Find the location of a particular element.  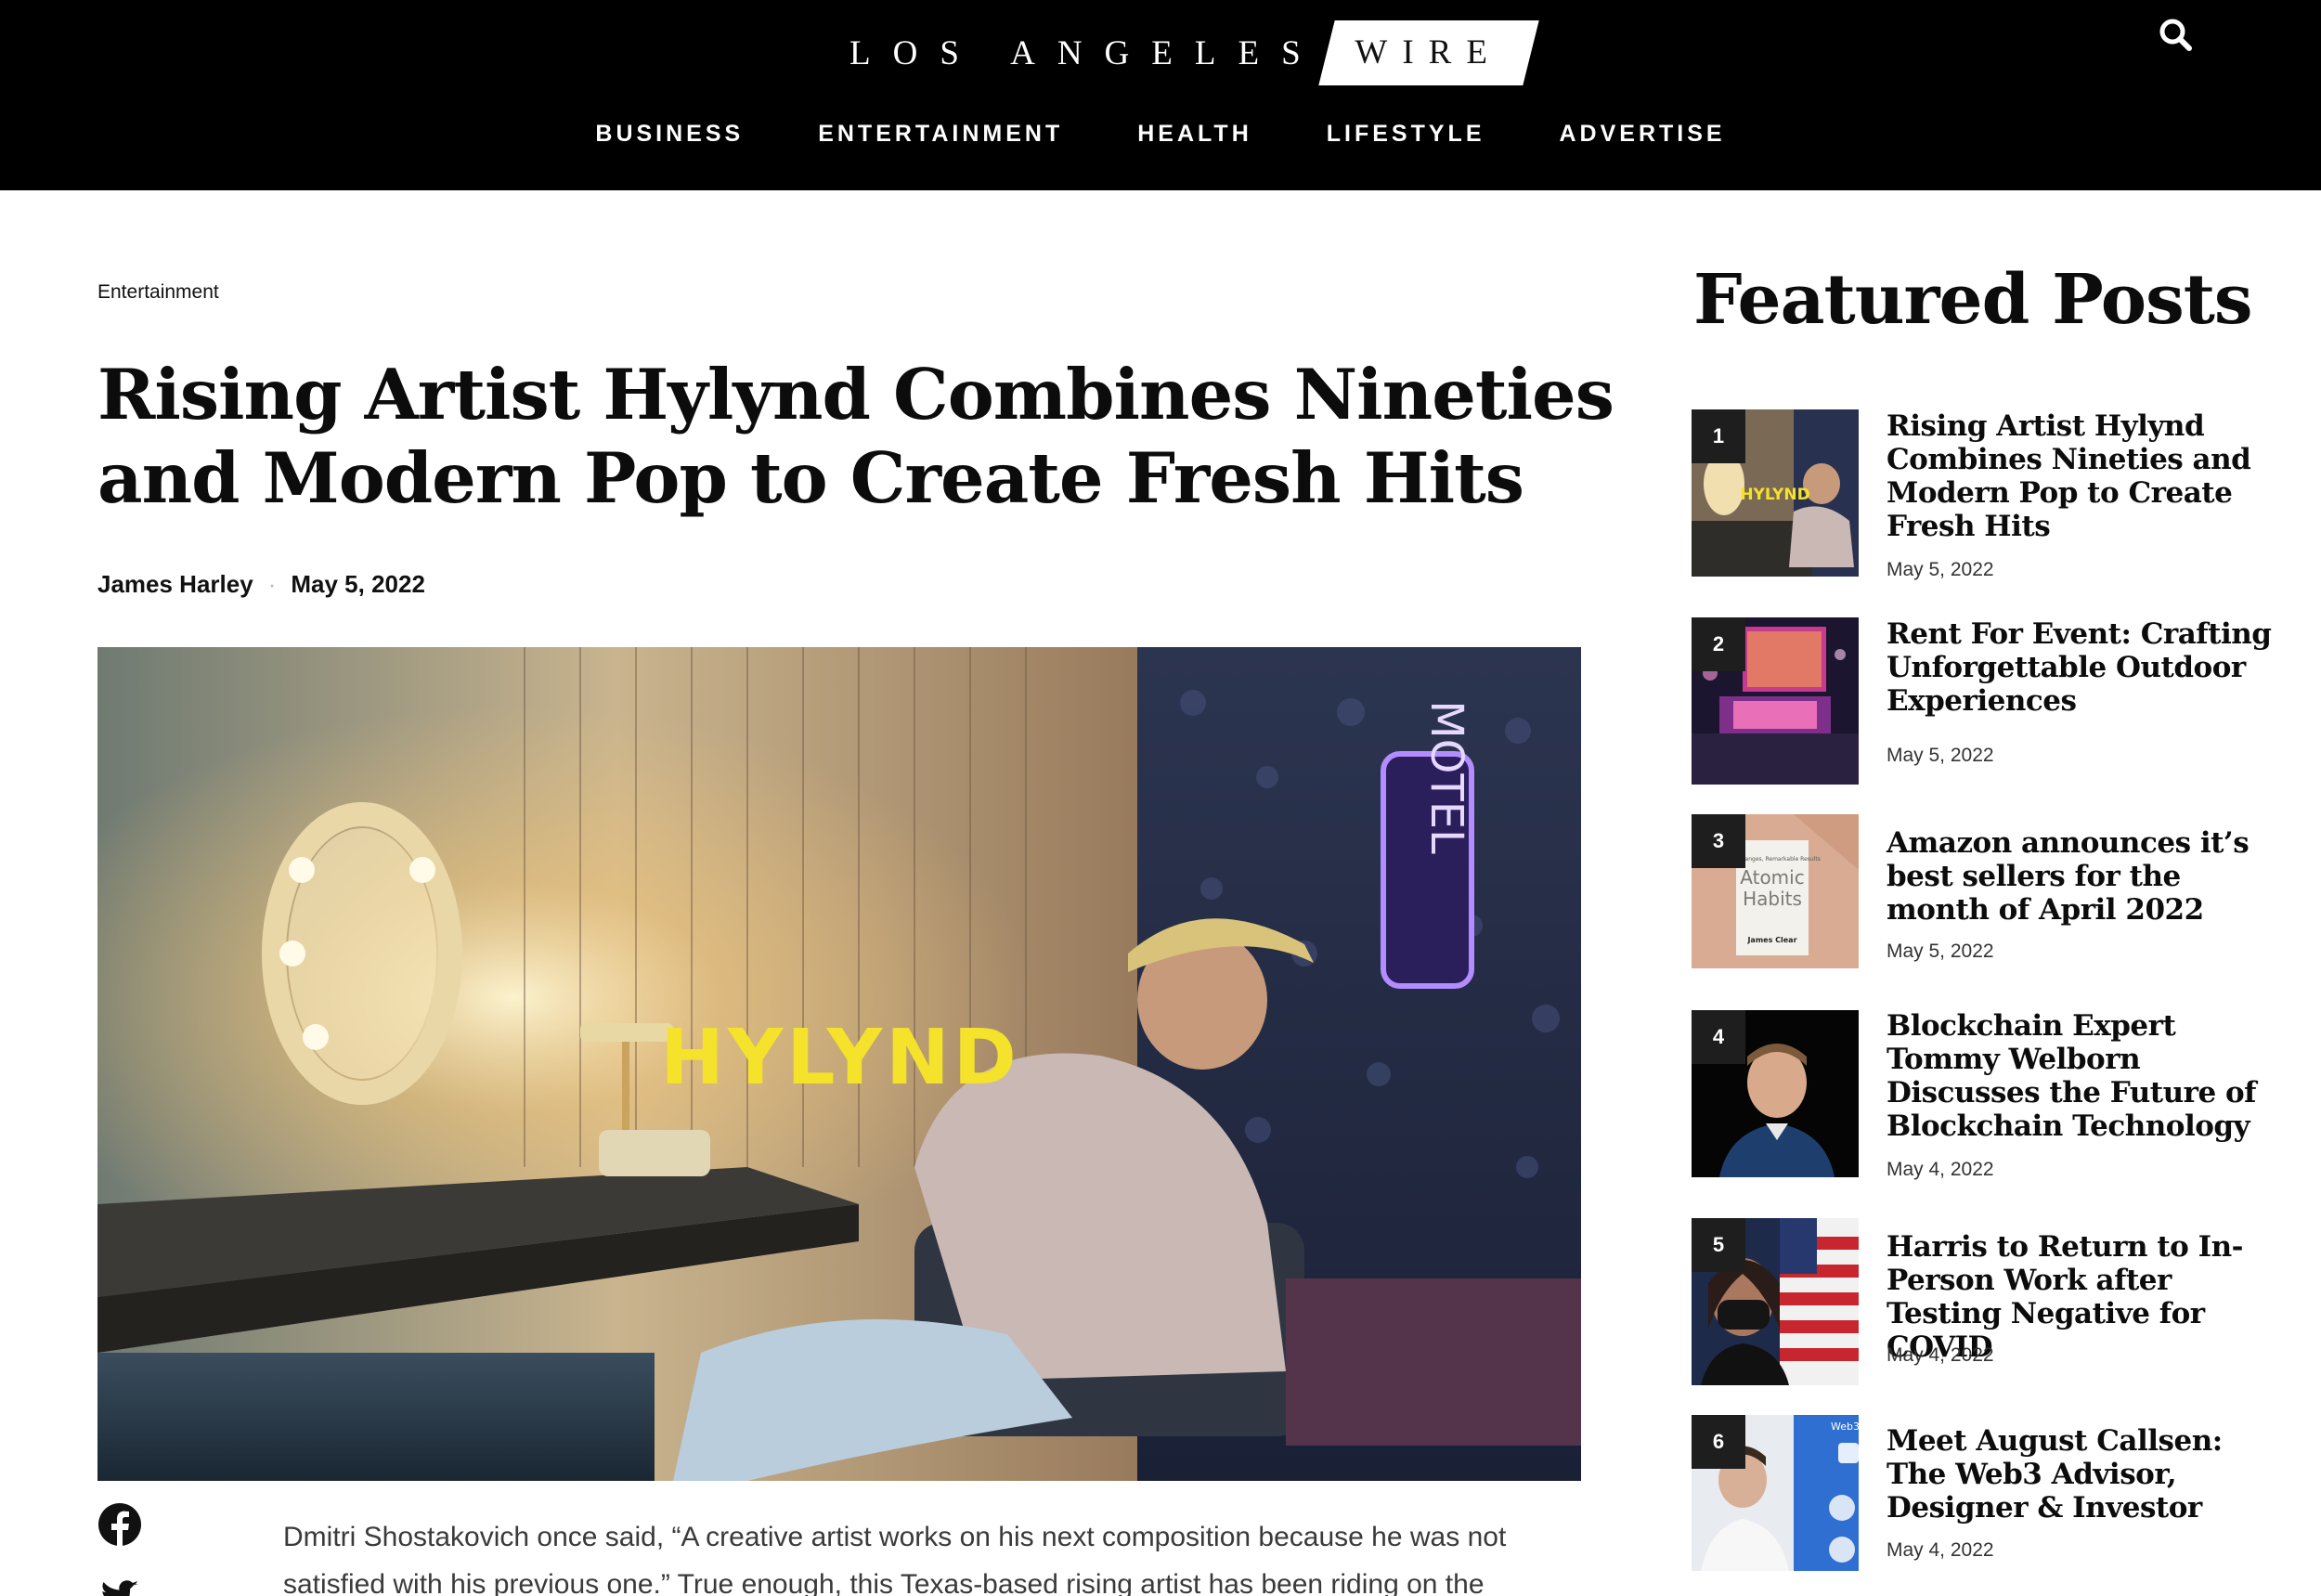

featured-post-thumbnail: 4 is located at coordinates (1775, 1094).